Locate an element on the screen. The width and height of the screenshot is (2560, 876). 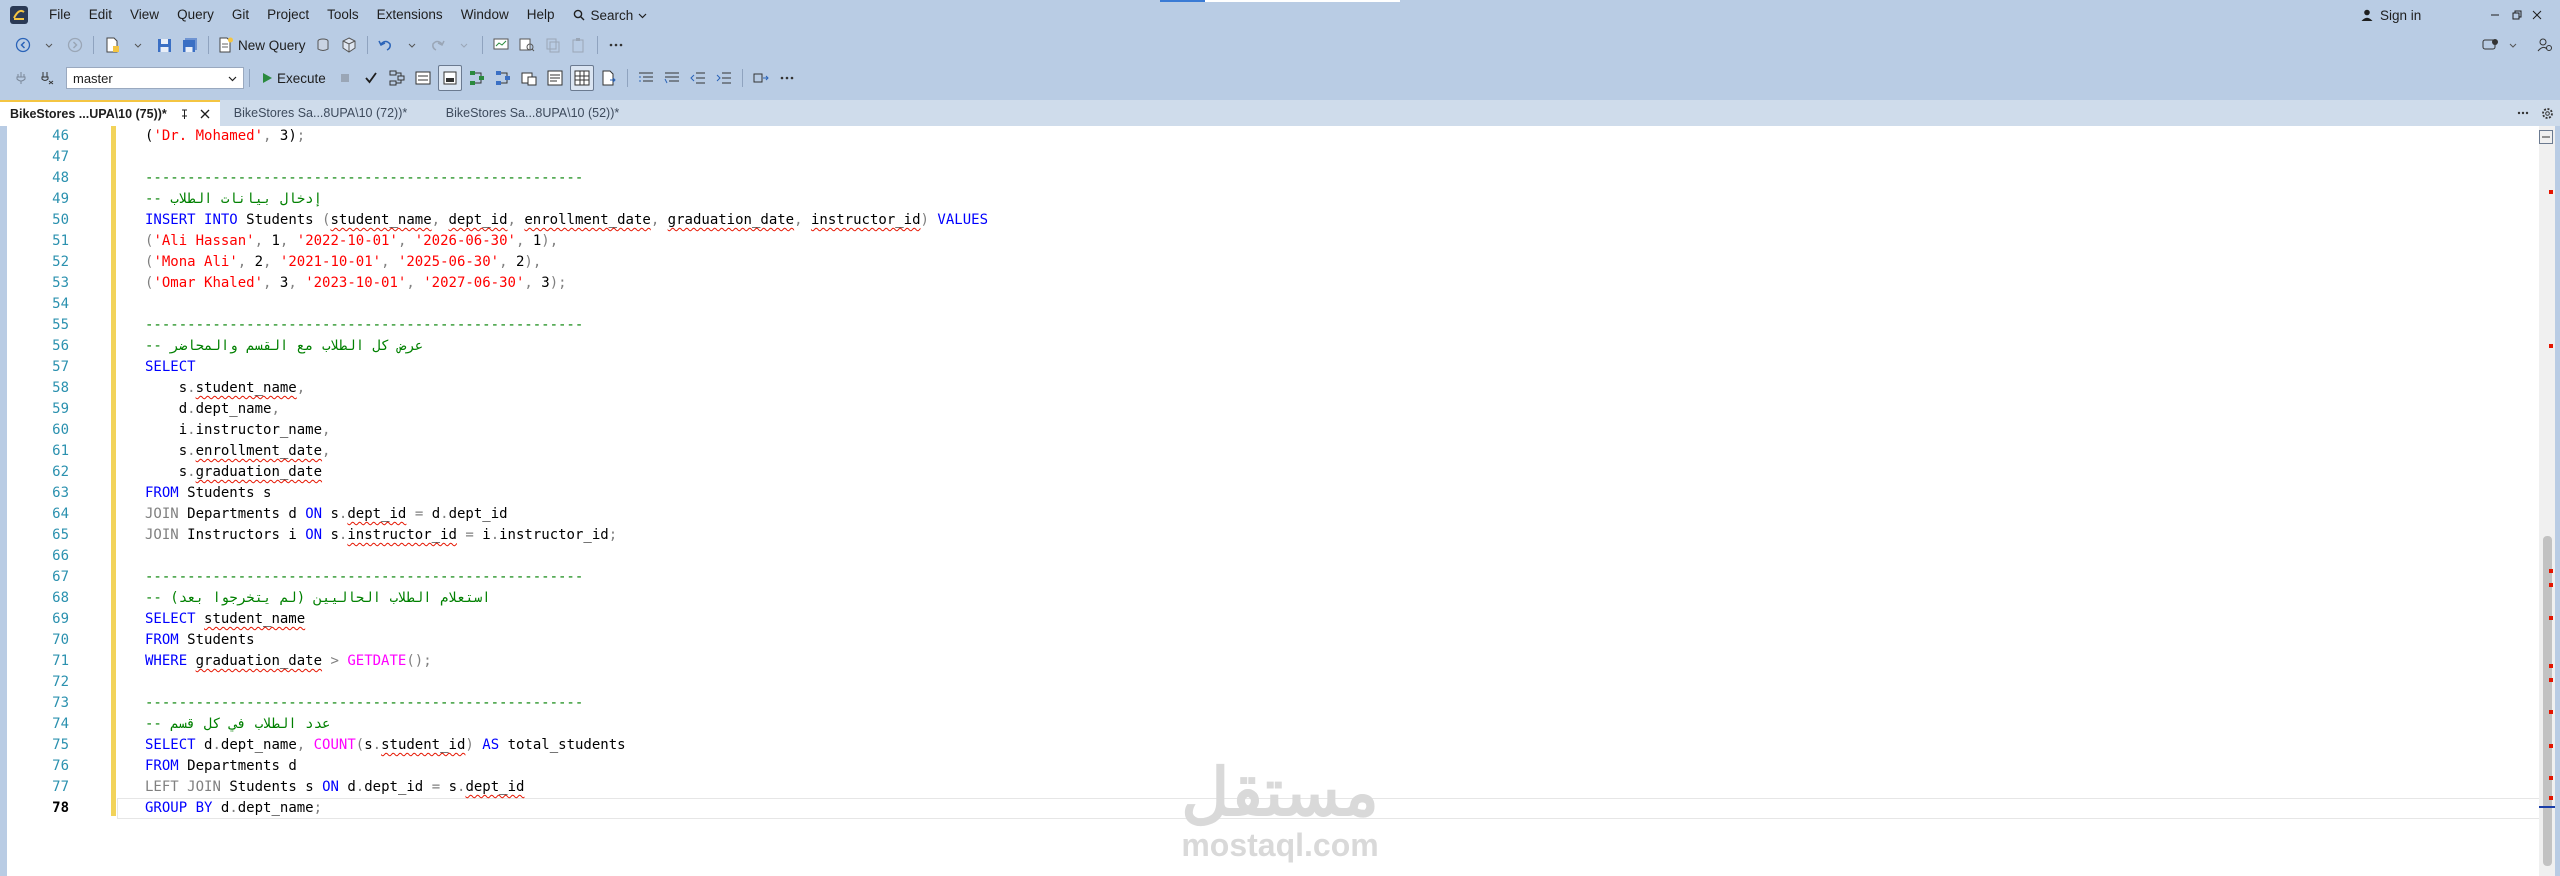
feedback-dropdown is located at coordinates (2513, 45).